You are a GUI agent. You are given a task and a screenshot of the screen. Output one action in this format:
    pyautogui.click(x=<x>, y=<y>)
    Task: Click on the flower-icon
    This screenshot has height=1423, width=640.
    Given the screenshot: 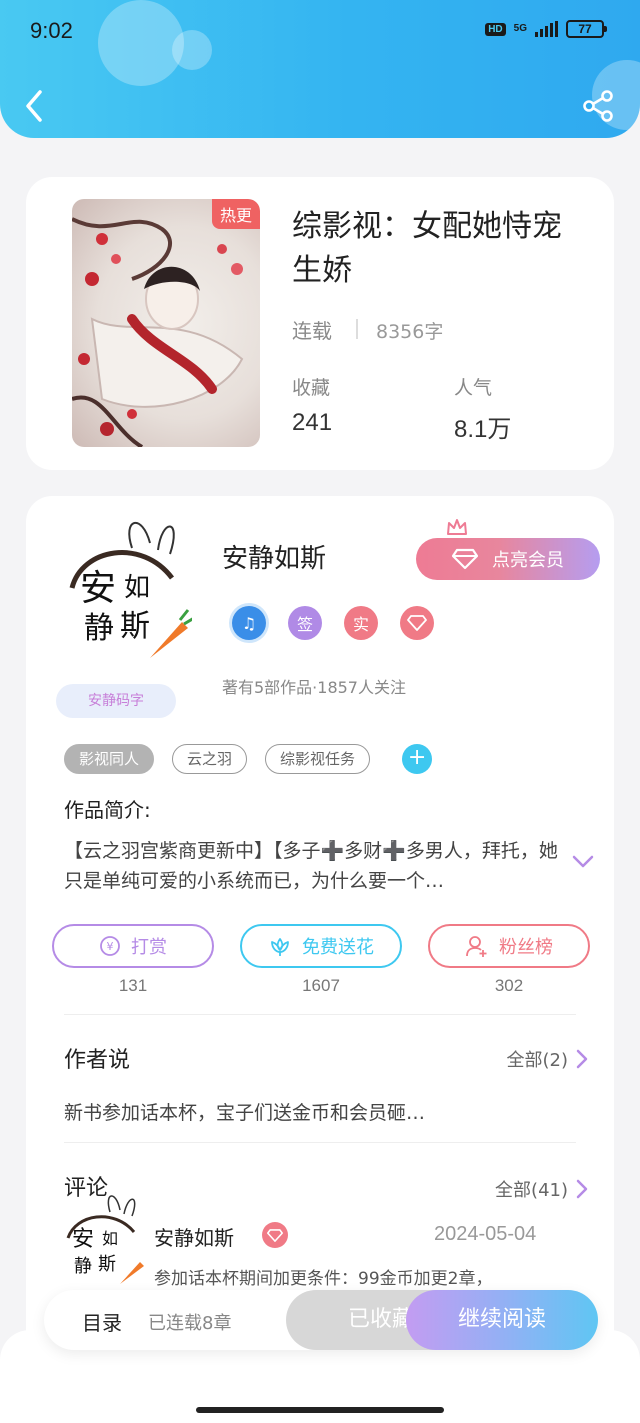 What is the action you would take?
    pyautogui.click(x=280, y=947)
    